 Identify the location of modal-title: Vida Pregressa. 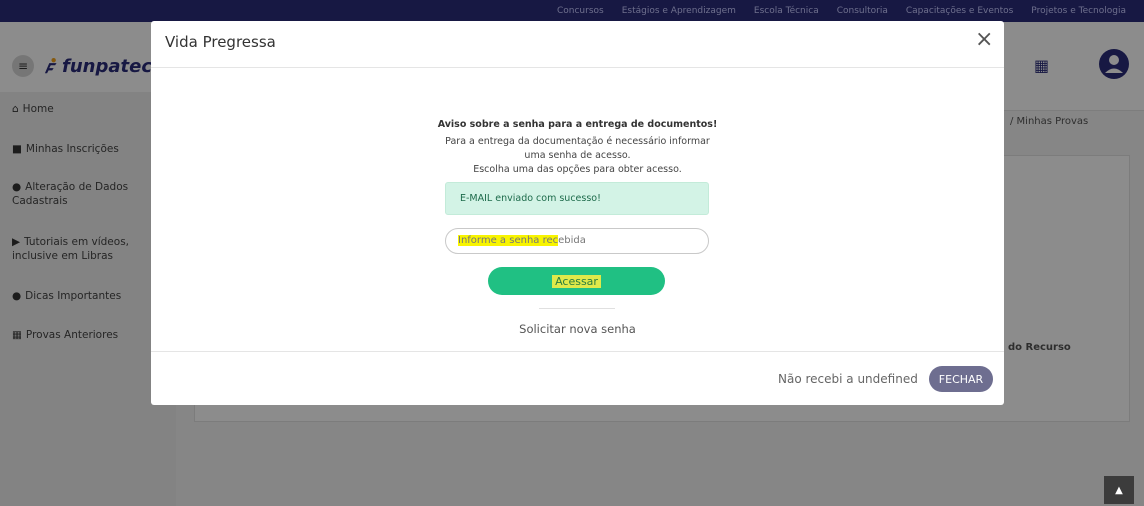
(220, 42).